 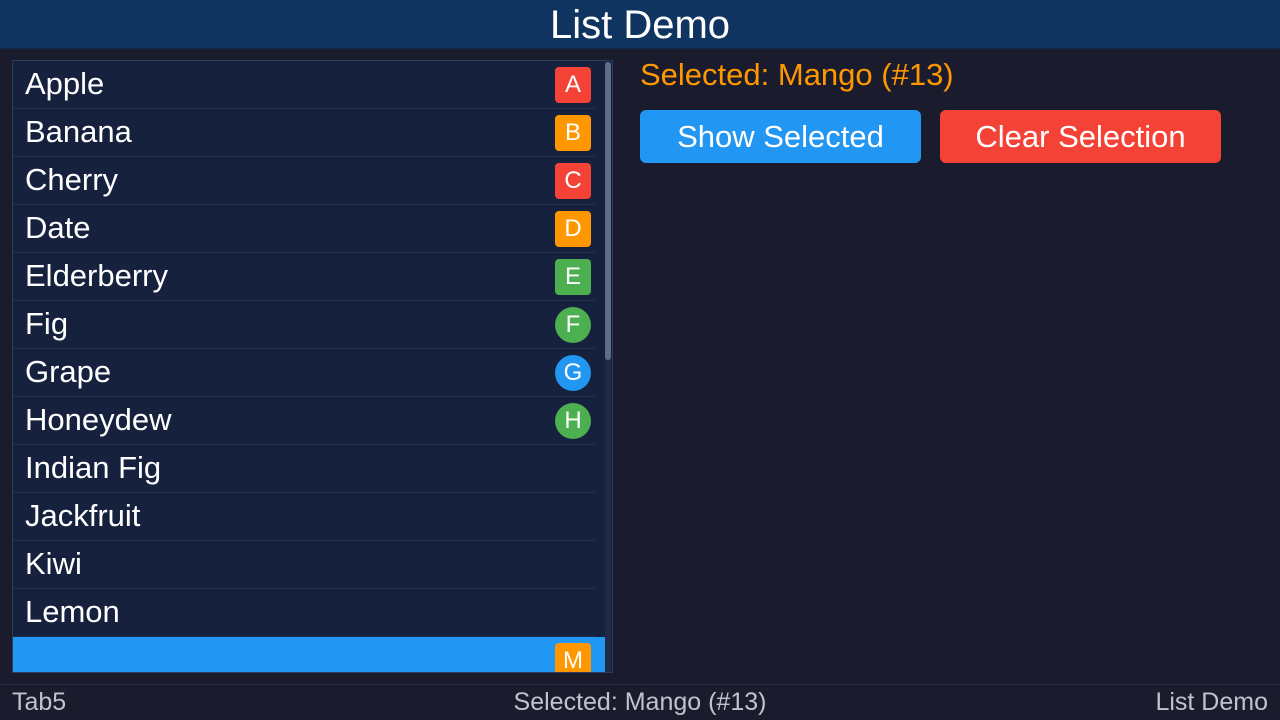 I want to click on list-item-label: Elderberry, so click(x=96, y=275).